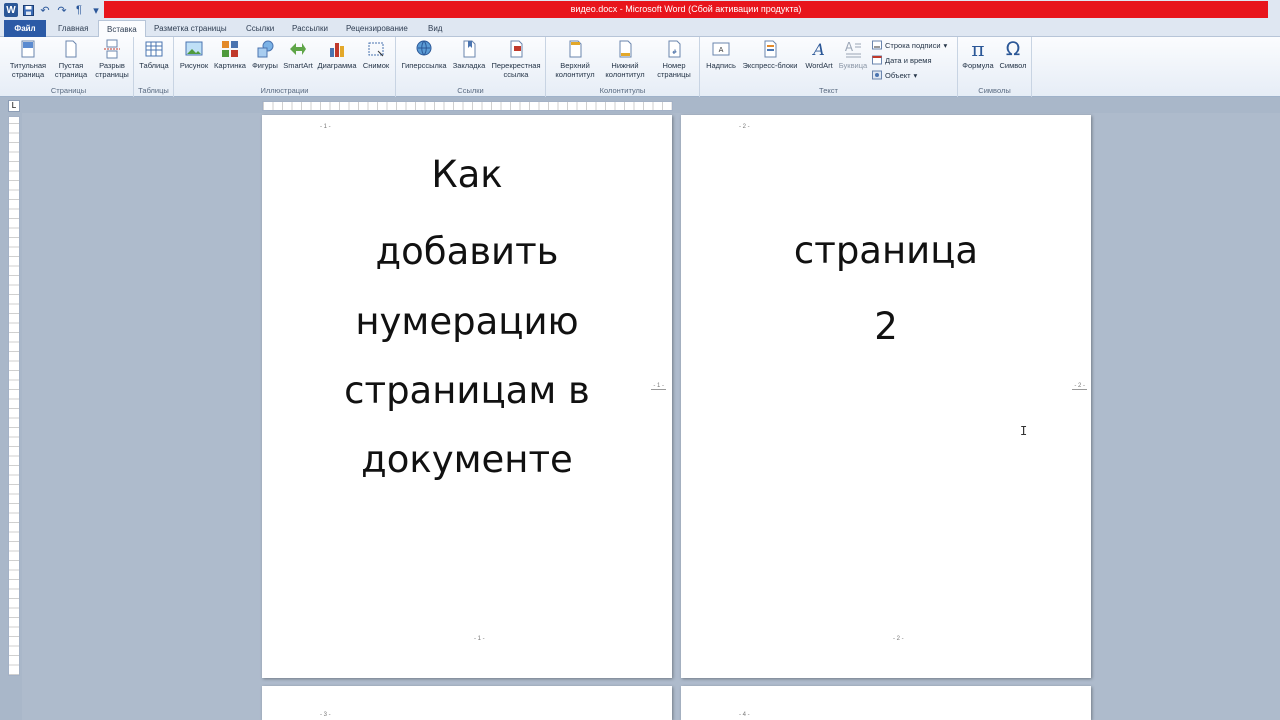 The width and height of the screenshot is (1280, 720). Describe the element at coordinates (467, 174) in the screenshot. I see `page-1-line-1: Как` at that location.